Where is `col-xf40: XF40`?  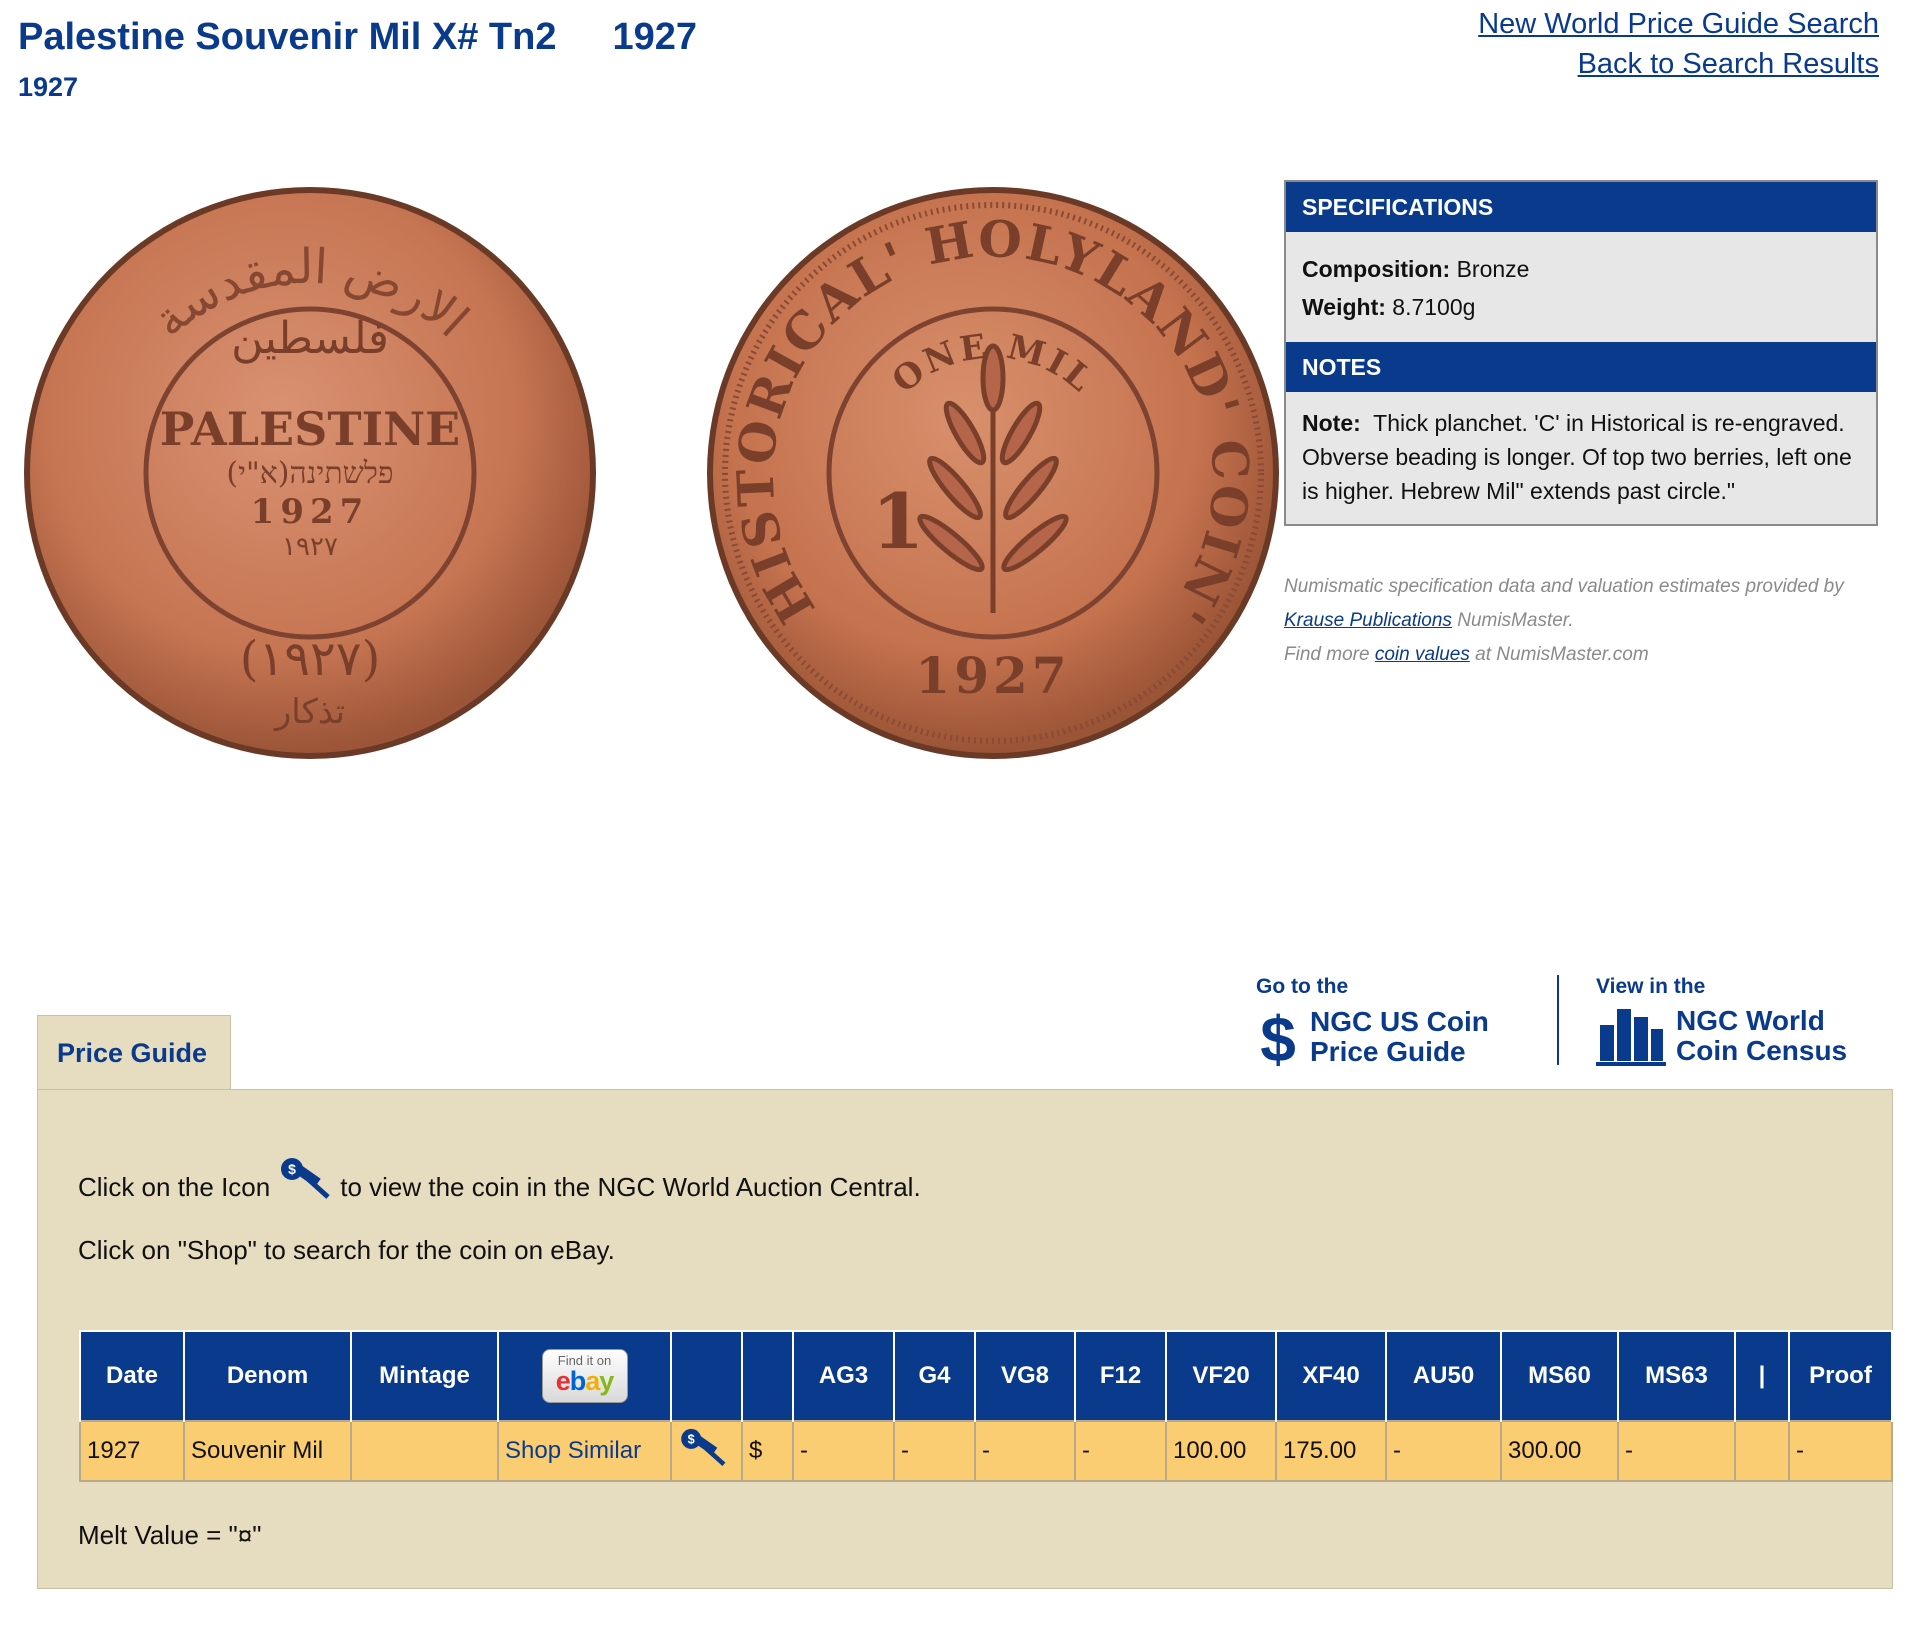
col-xf40: XF40 is located at coordinates (1331, 1375).